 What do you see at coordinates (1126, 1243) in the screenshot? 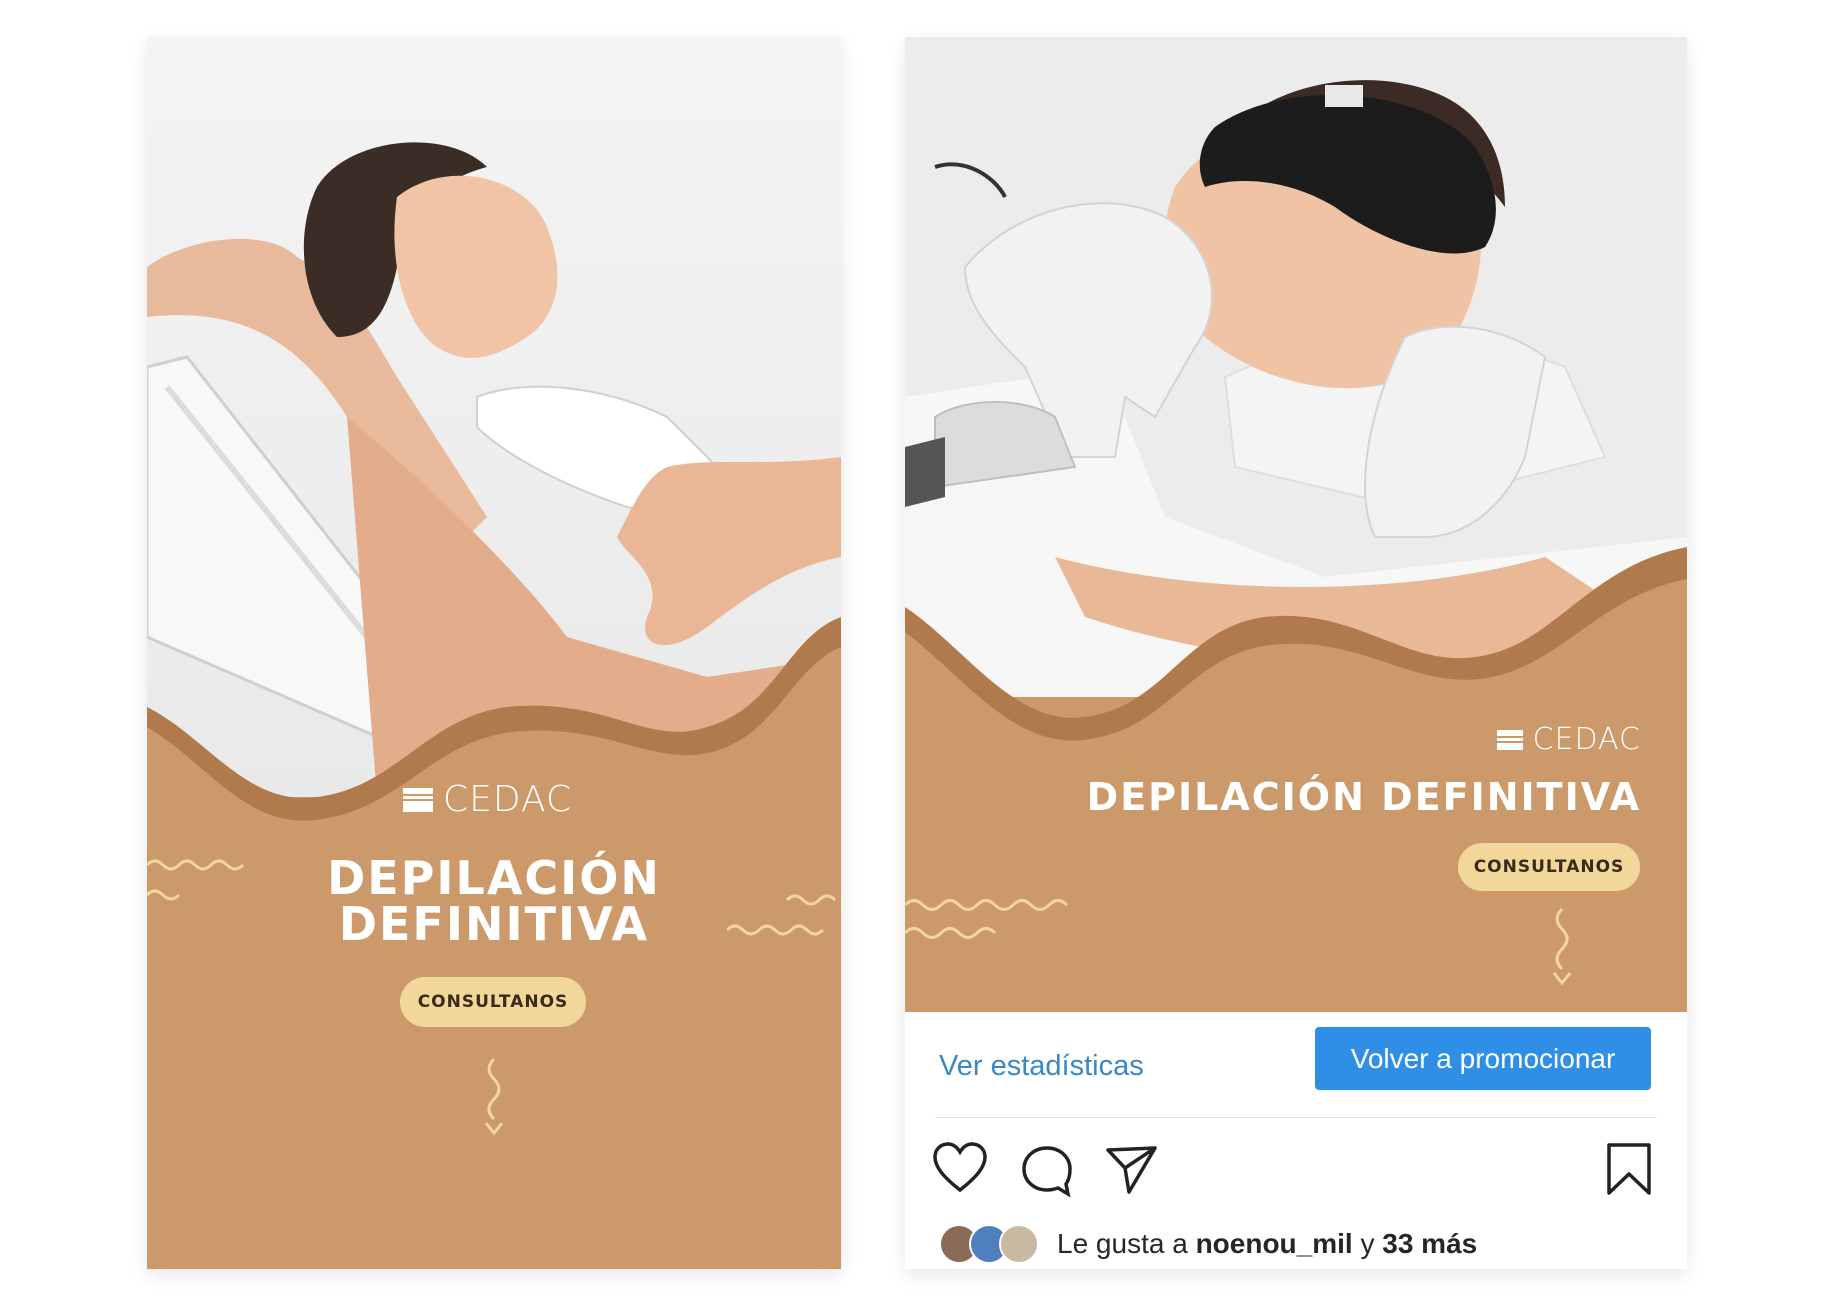
I see `likes-prefix: Le gusta a` at bounding box center [1126, 1243].